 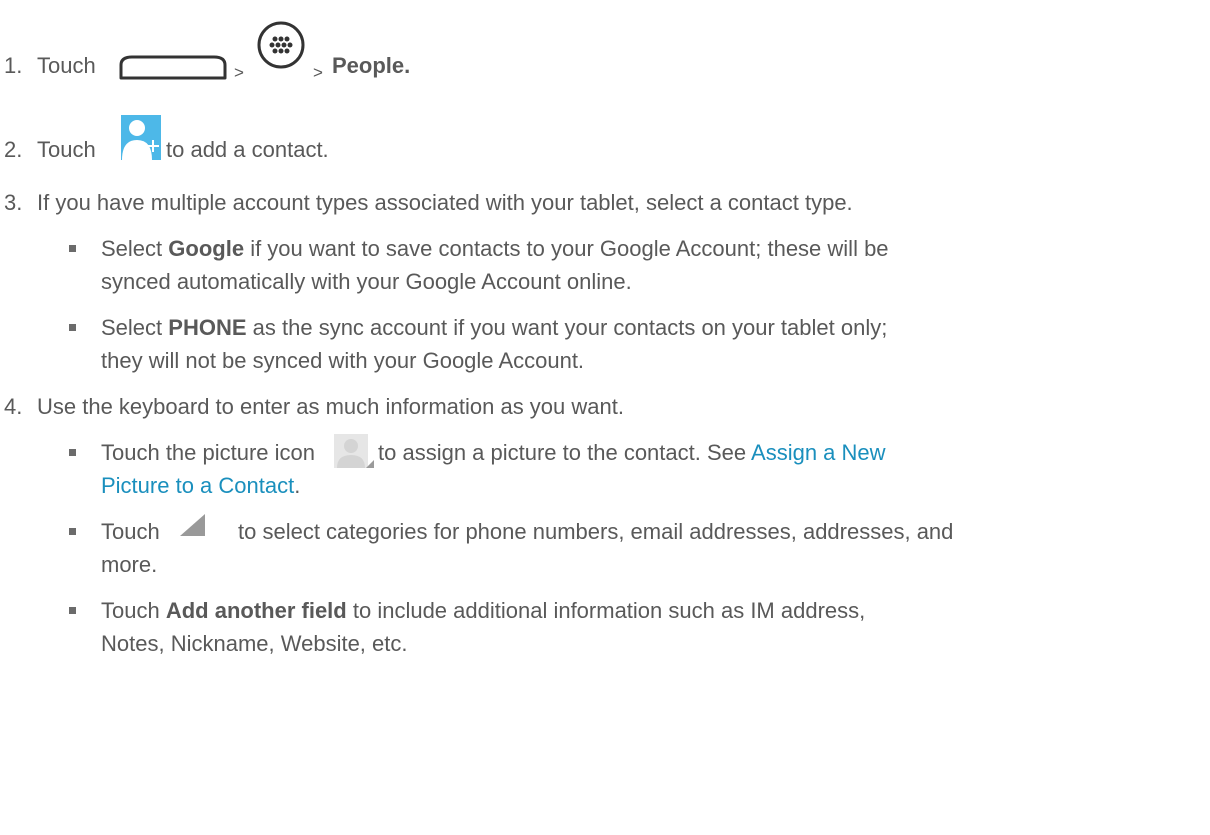 I want to click on assign-picture-link: Assign a New, so click(x=818, y=452).